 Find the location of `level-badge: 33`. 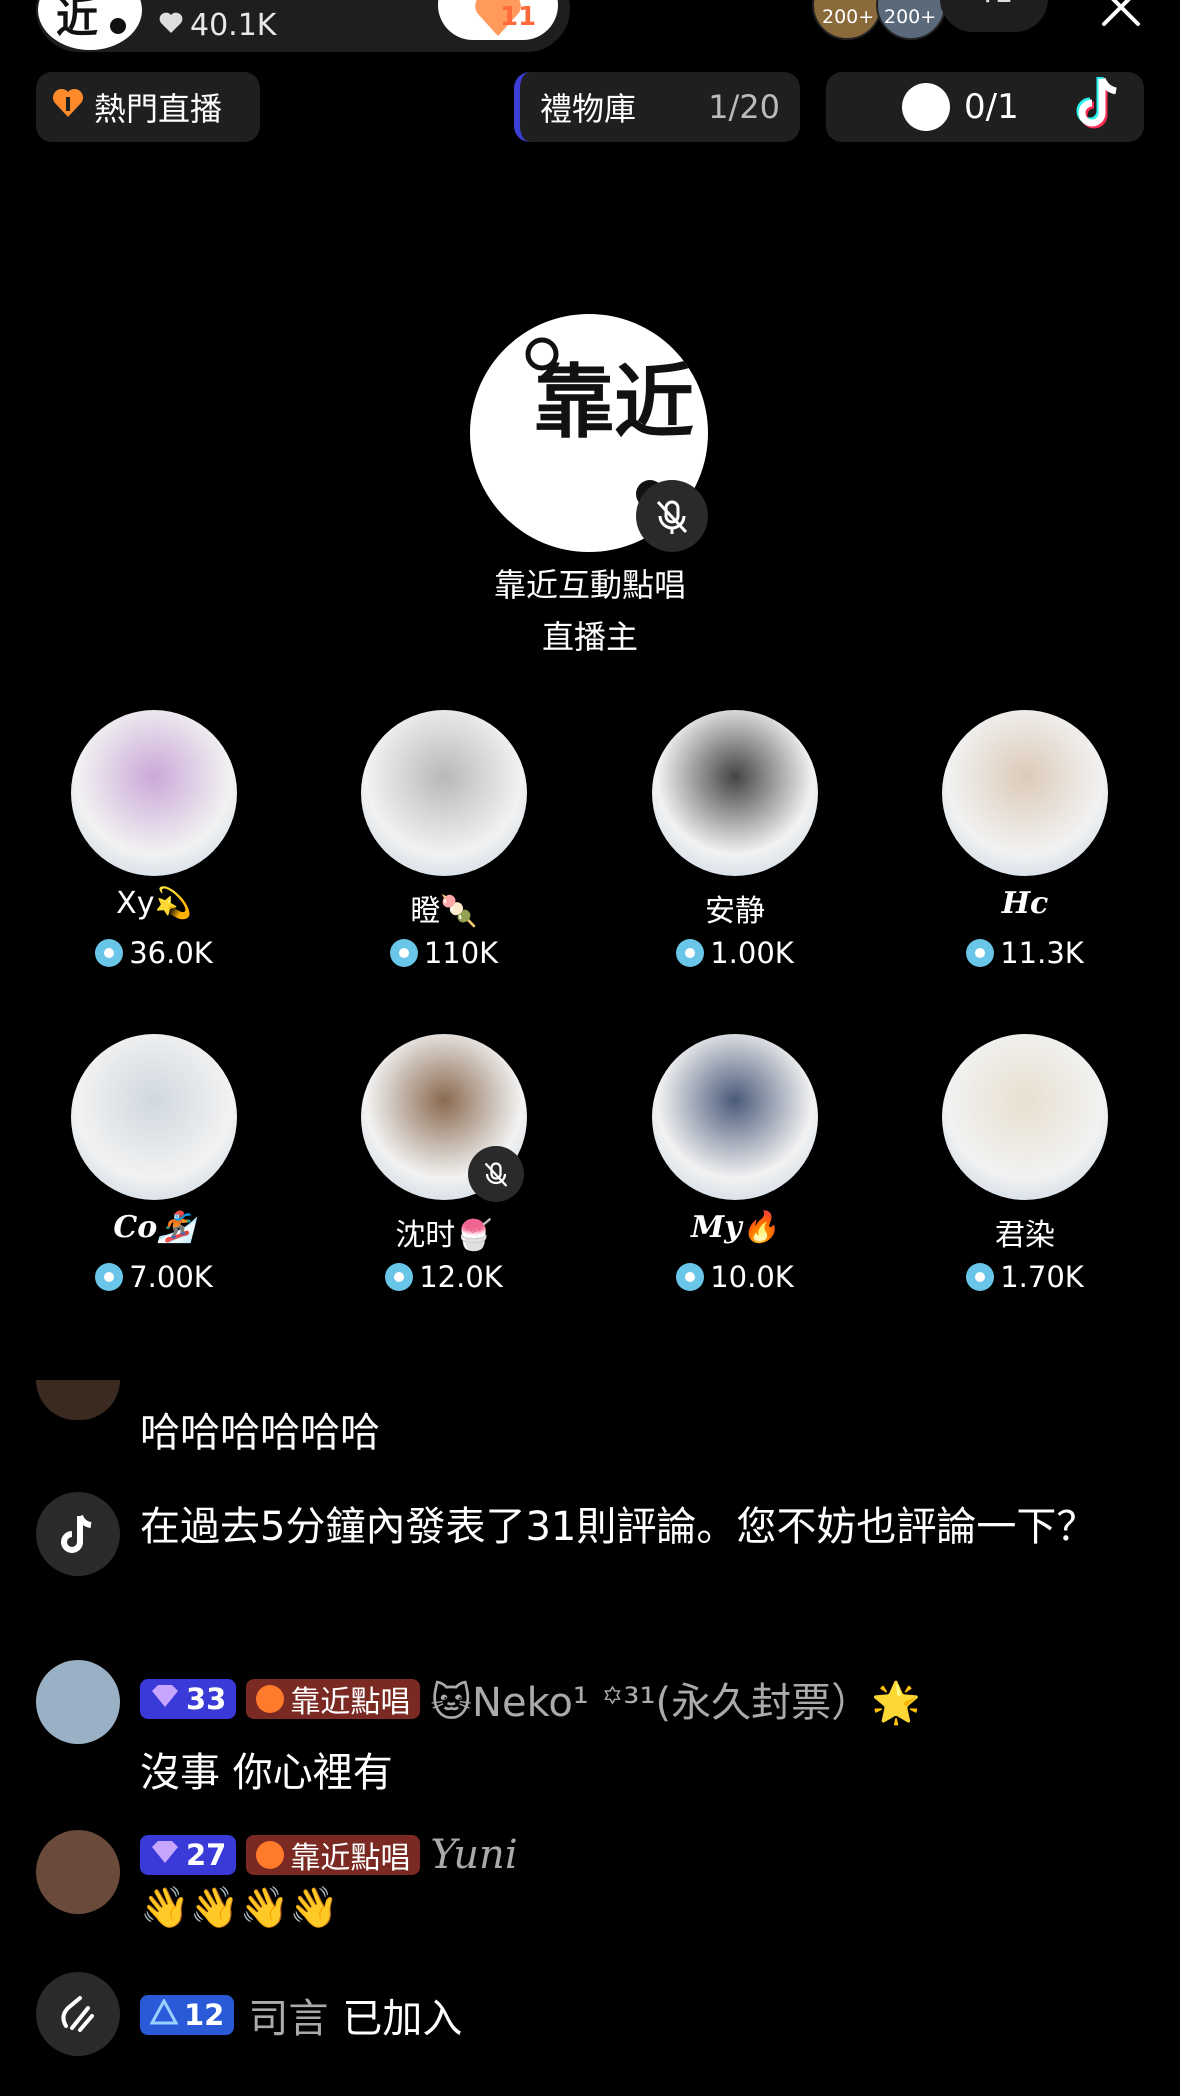

level-badge: 33 is located at coordinates (188, 1699).